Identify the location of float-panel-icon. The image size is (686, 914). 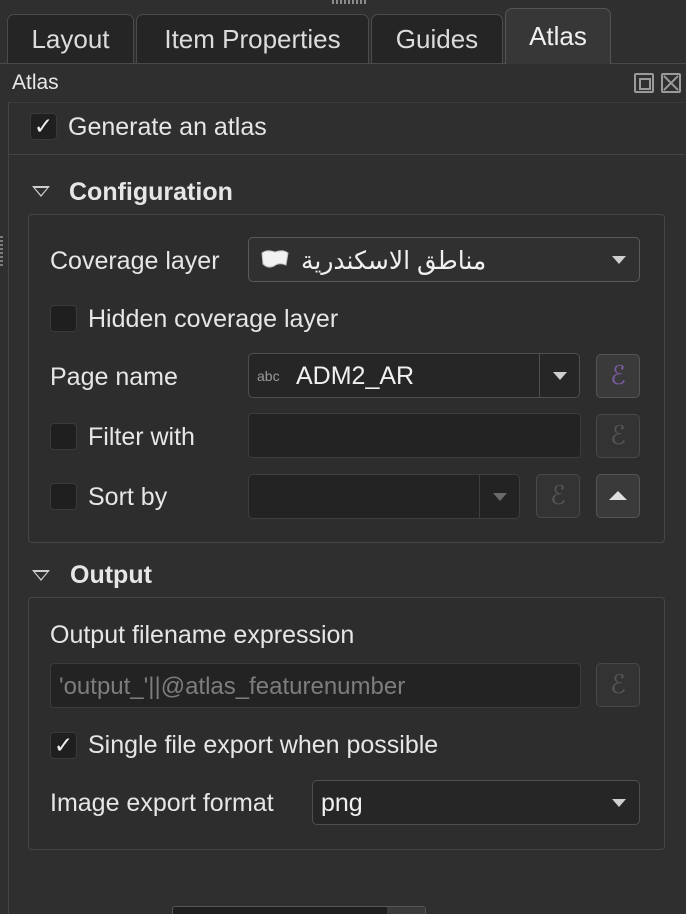
(644, 83).